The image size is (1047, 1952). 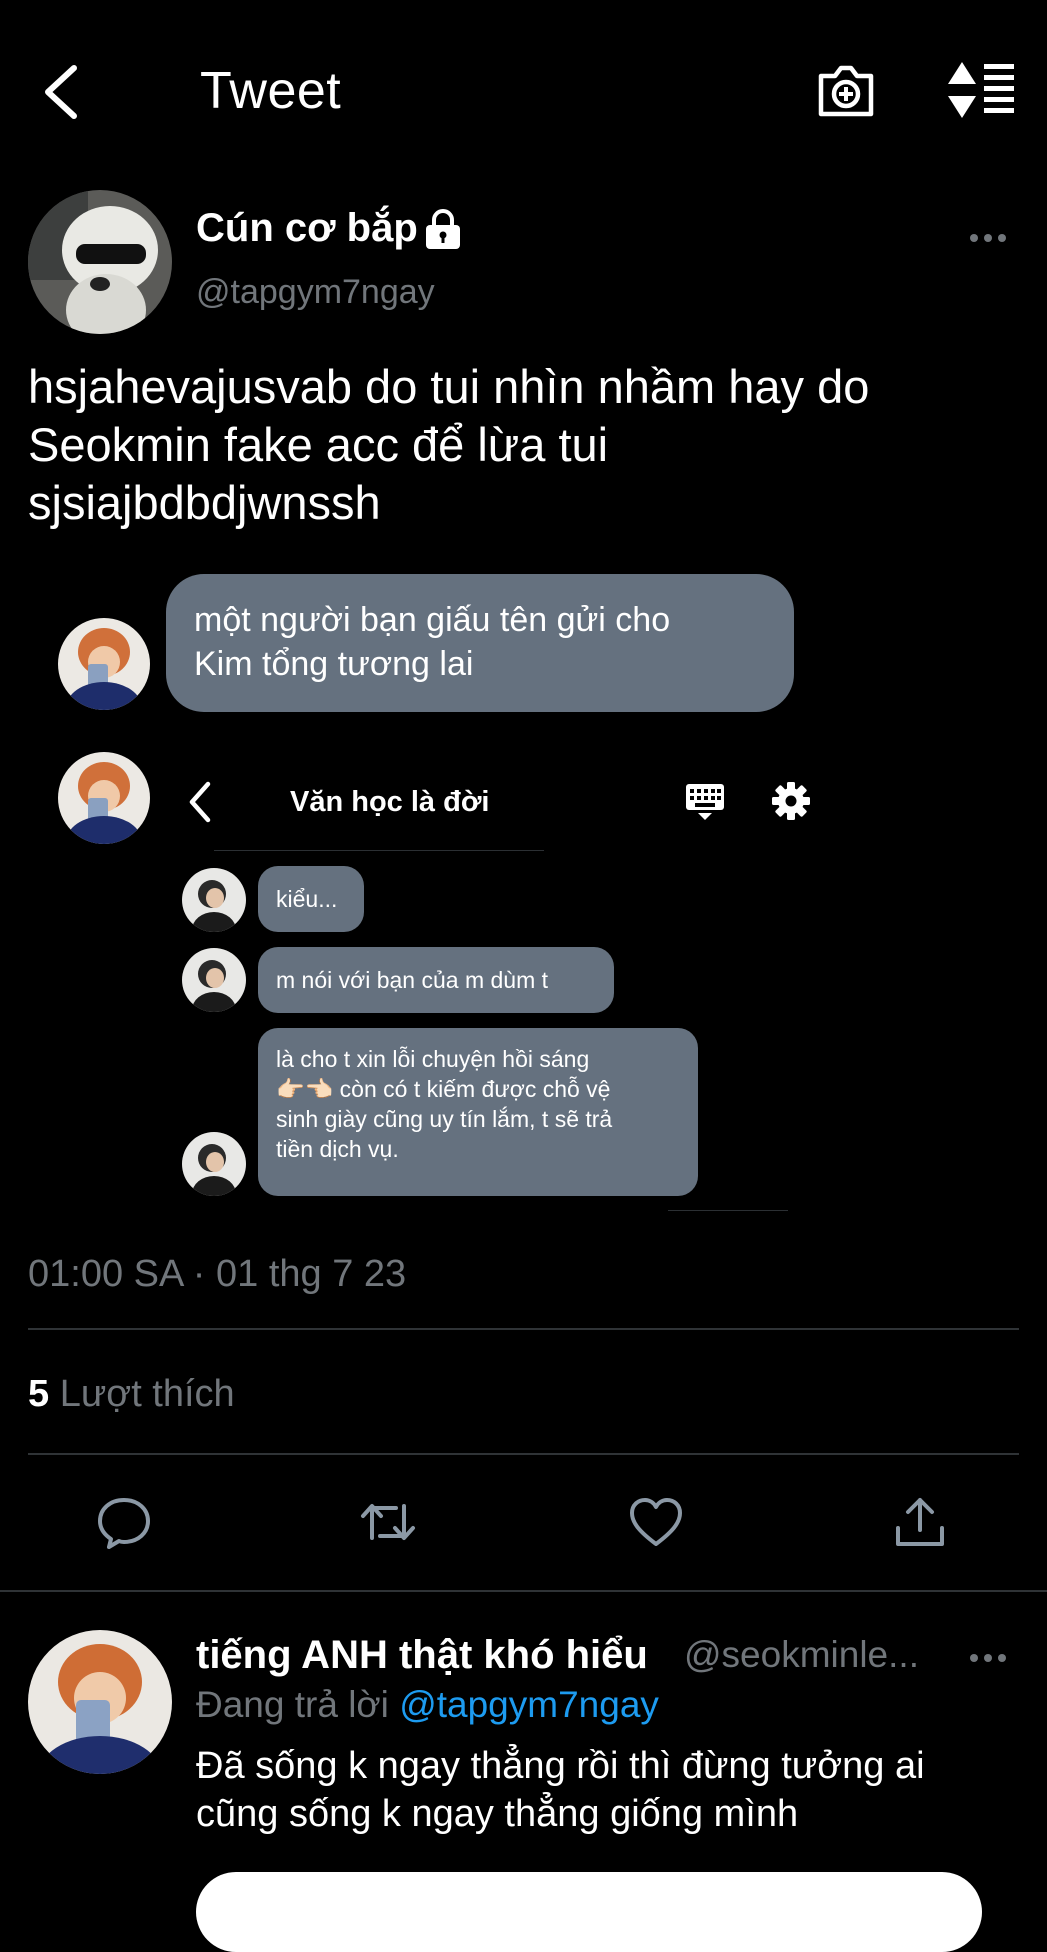 I want to click on chat-header-divider, so click(x=379, y=850).